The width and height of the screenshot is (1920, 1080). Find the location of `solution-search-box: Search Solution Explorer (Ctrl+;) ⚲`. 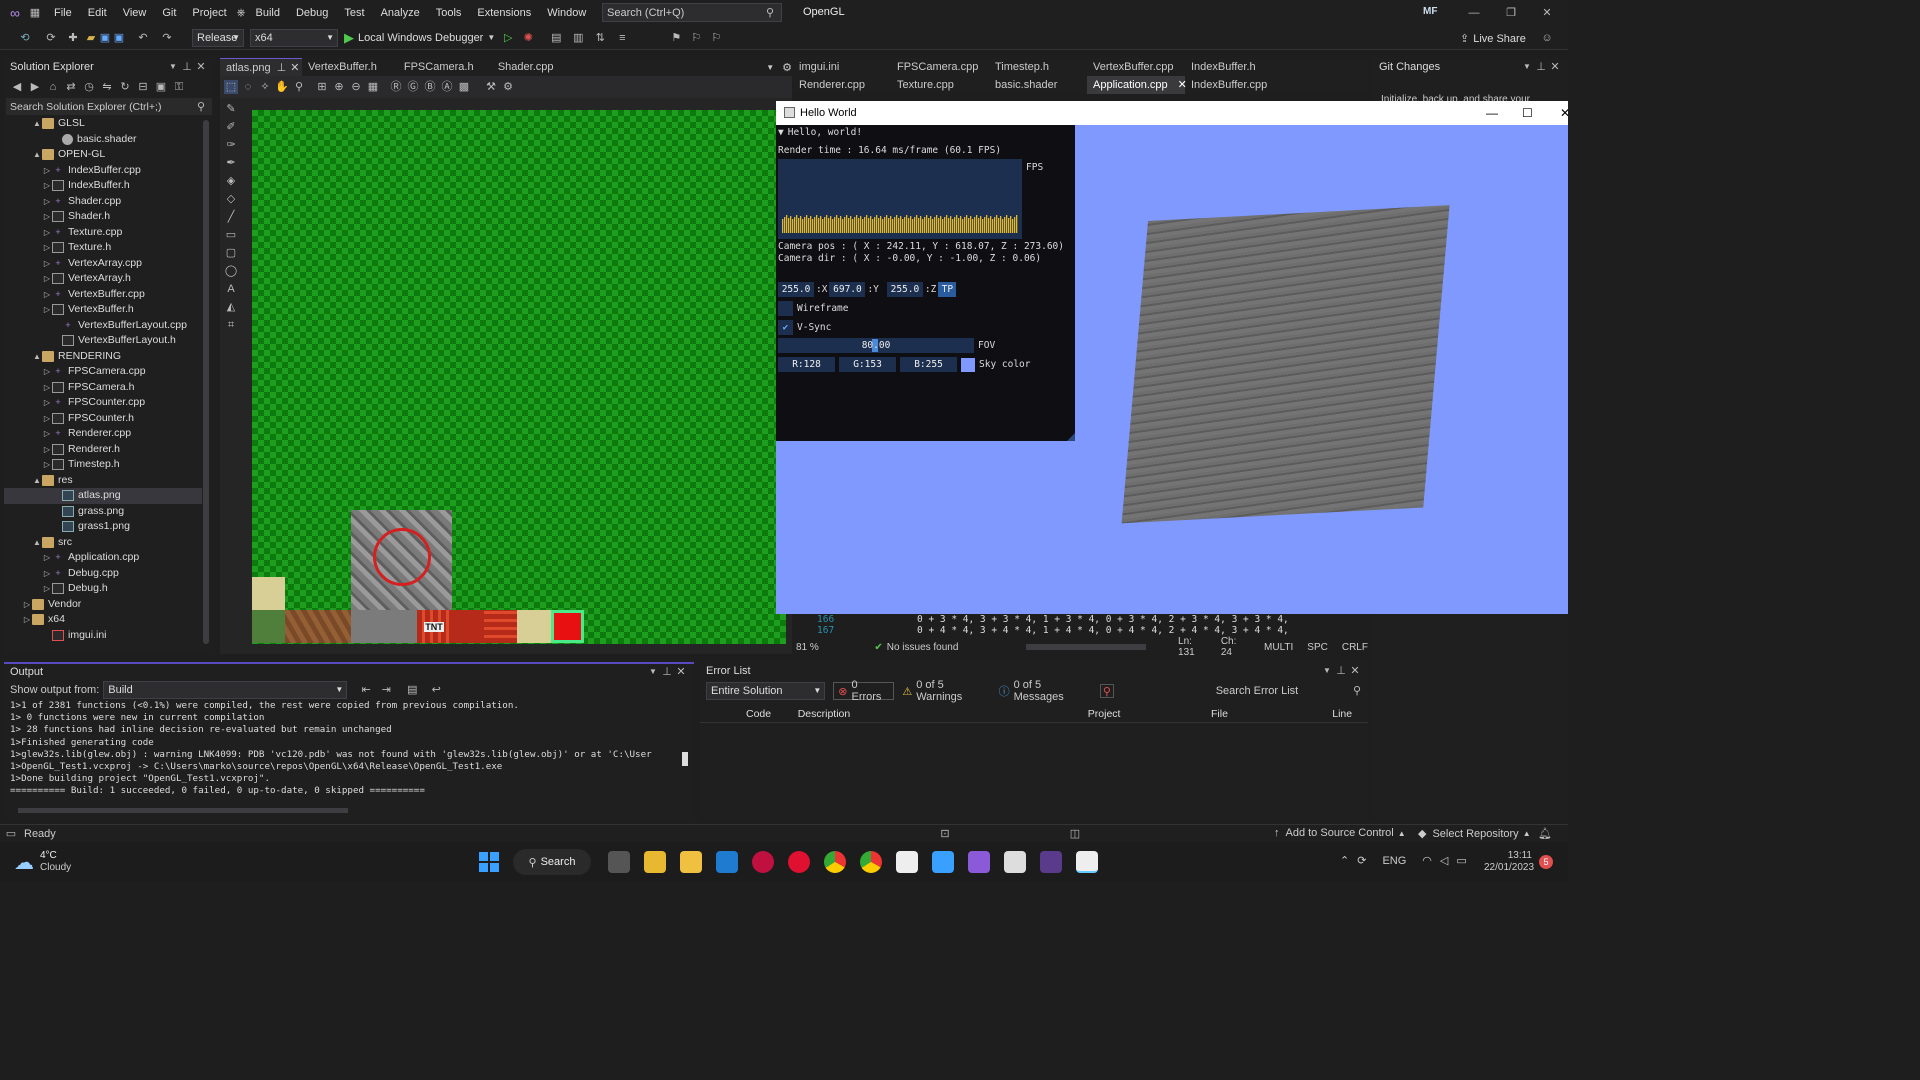

solution-search-box: Search Solution Explorer (Ctrl+;) ⚲ is located at coordinates (109, 106).